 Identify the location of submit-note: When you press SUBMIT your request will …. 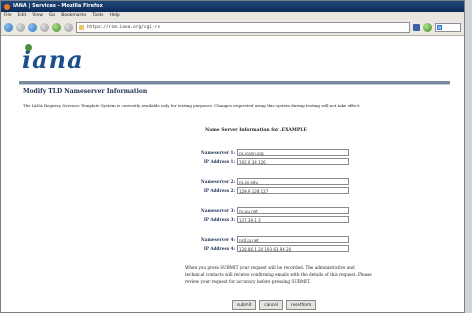
(278, 274).